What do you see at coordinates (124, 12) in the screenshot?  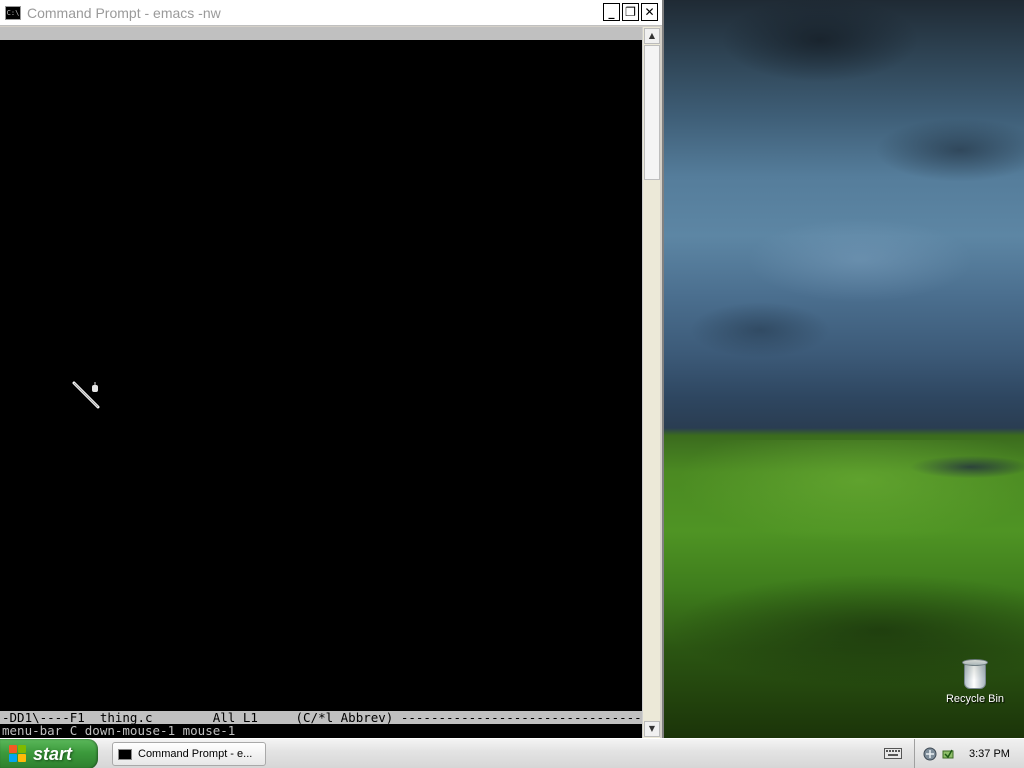 I see `window-title: Command Prompt - emacs -nw` at bounding box center [124, 12].